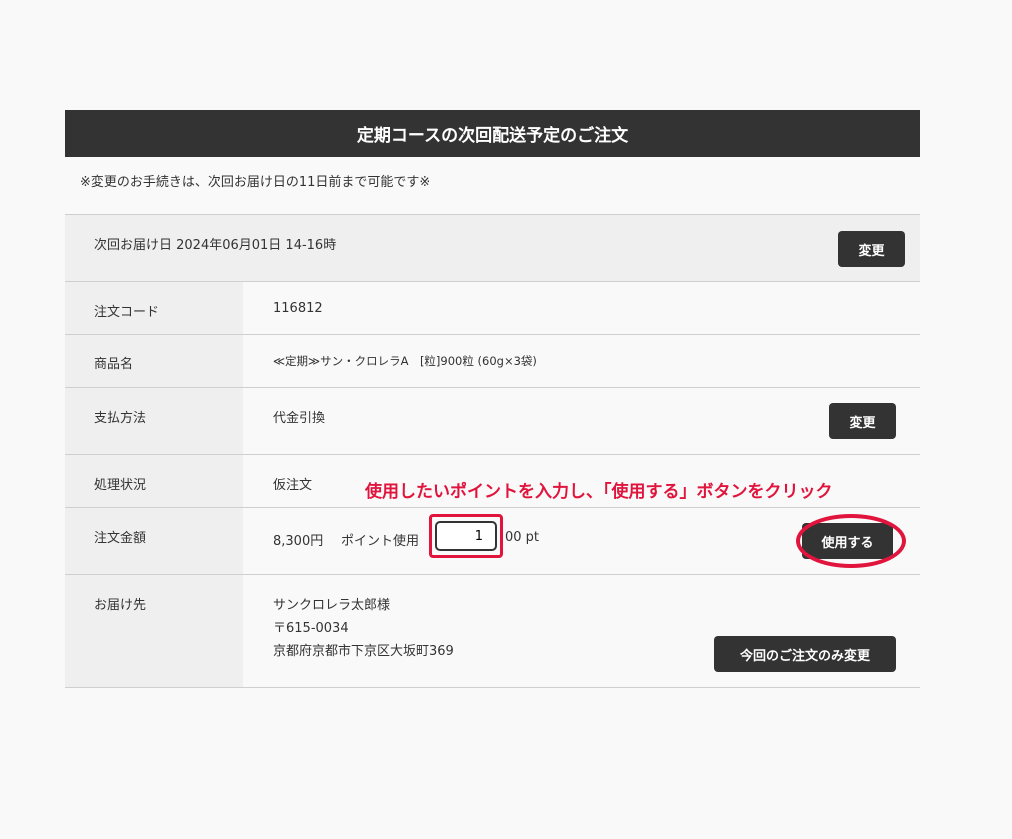 Image resolution: width=1012 pixels, height=839 pixels. What do you see at coordinates (154, 631) in the screenshot?
I see `address-label: お届け先` at bounding box center [154, 631].